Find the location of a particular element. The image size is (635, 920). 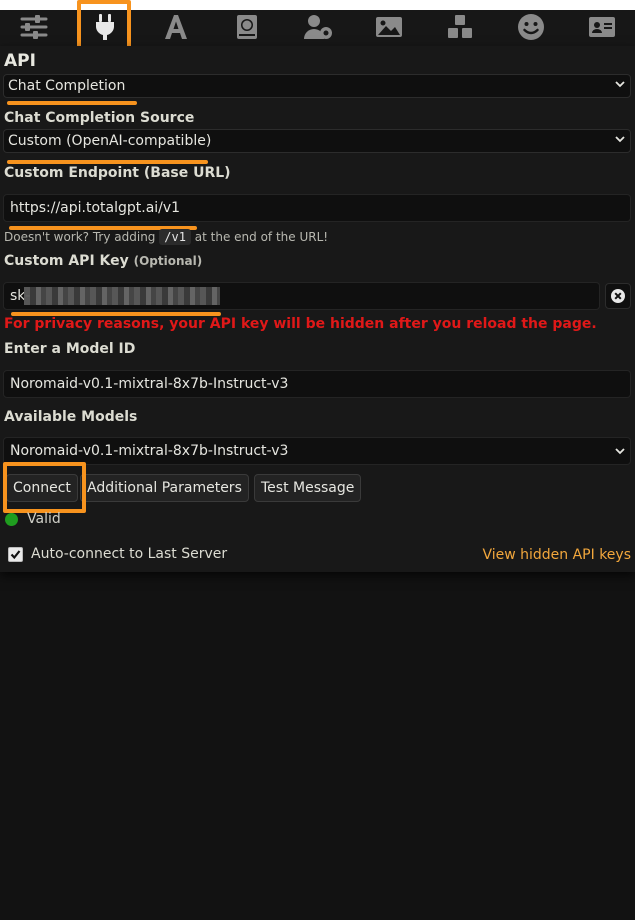

status-text: Valid is located at coordinates (44, 519).